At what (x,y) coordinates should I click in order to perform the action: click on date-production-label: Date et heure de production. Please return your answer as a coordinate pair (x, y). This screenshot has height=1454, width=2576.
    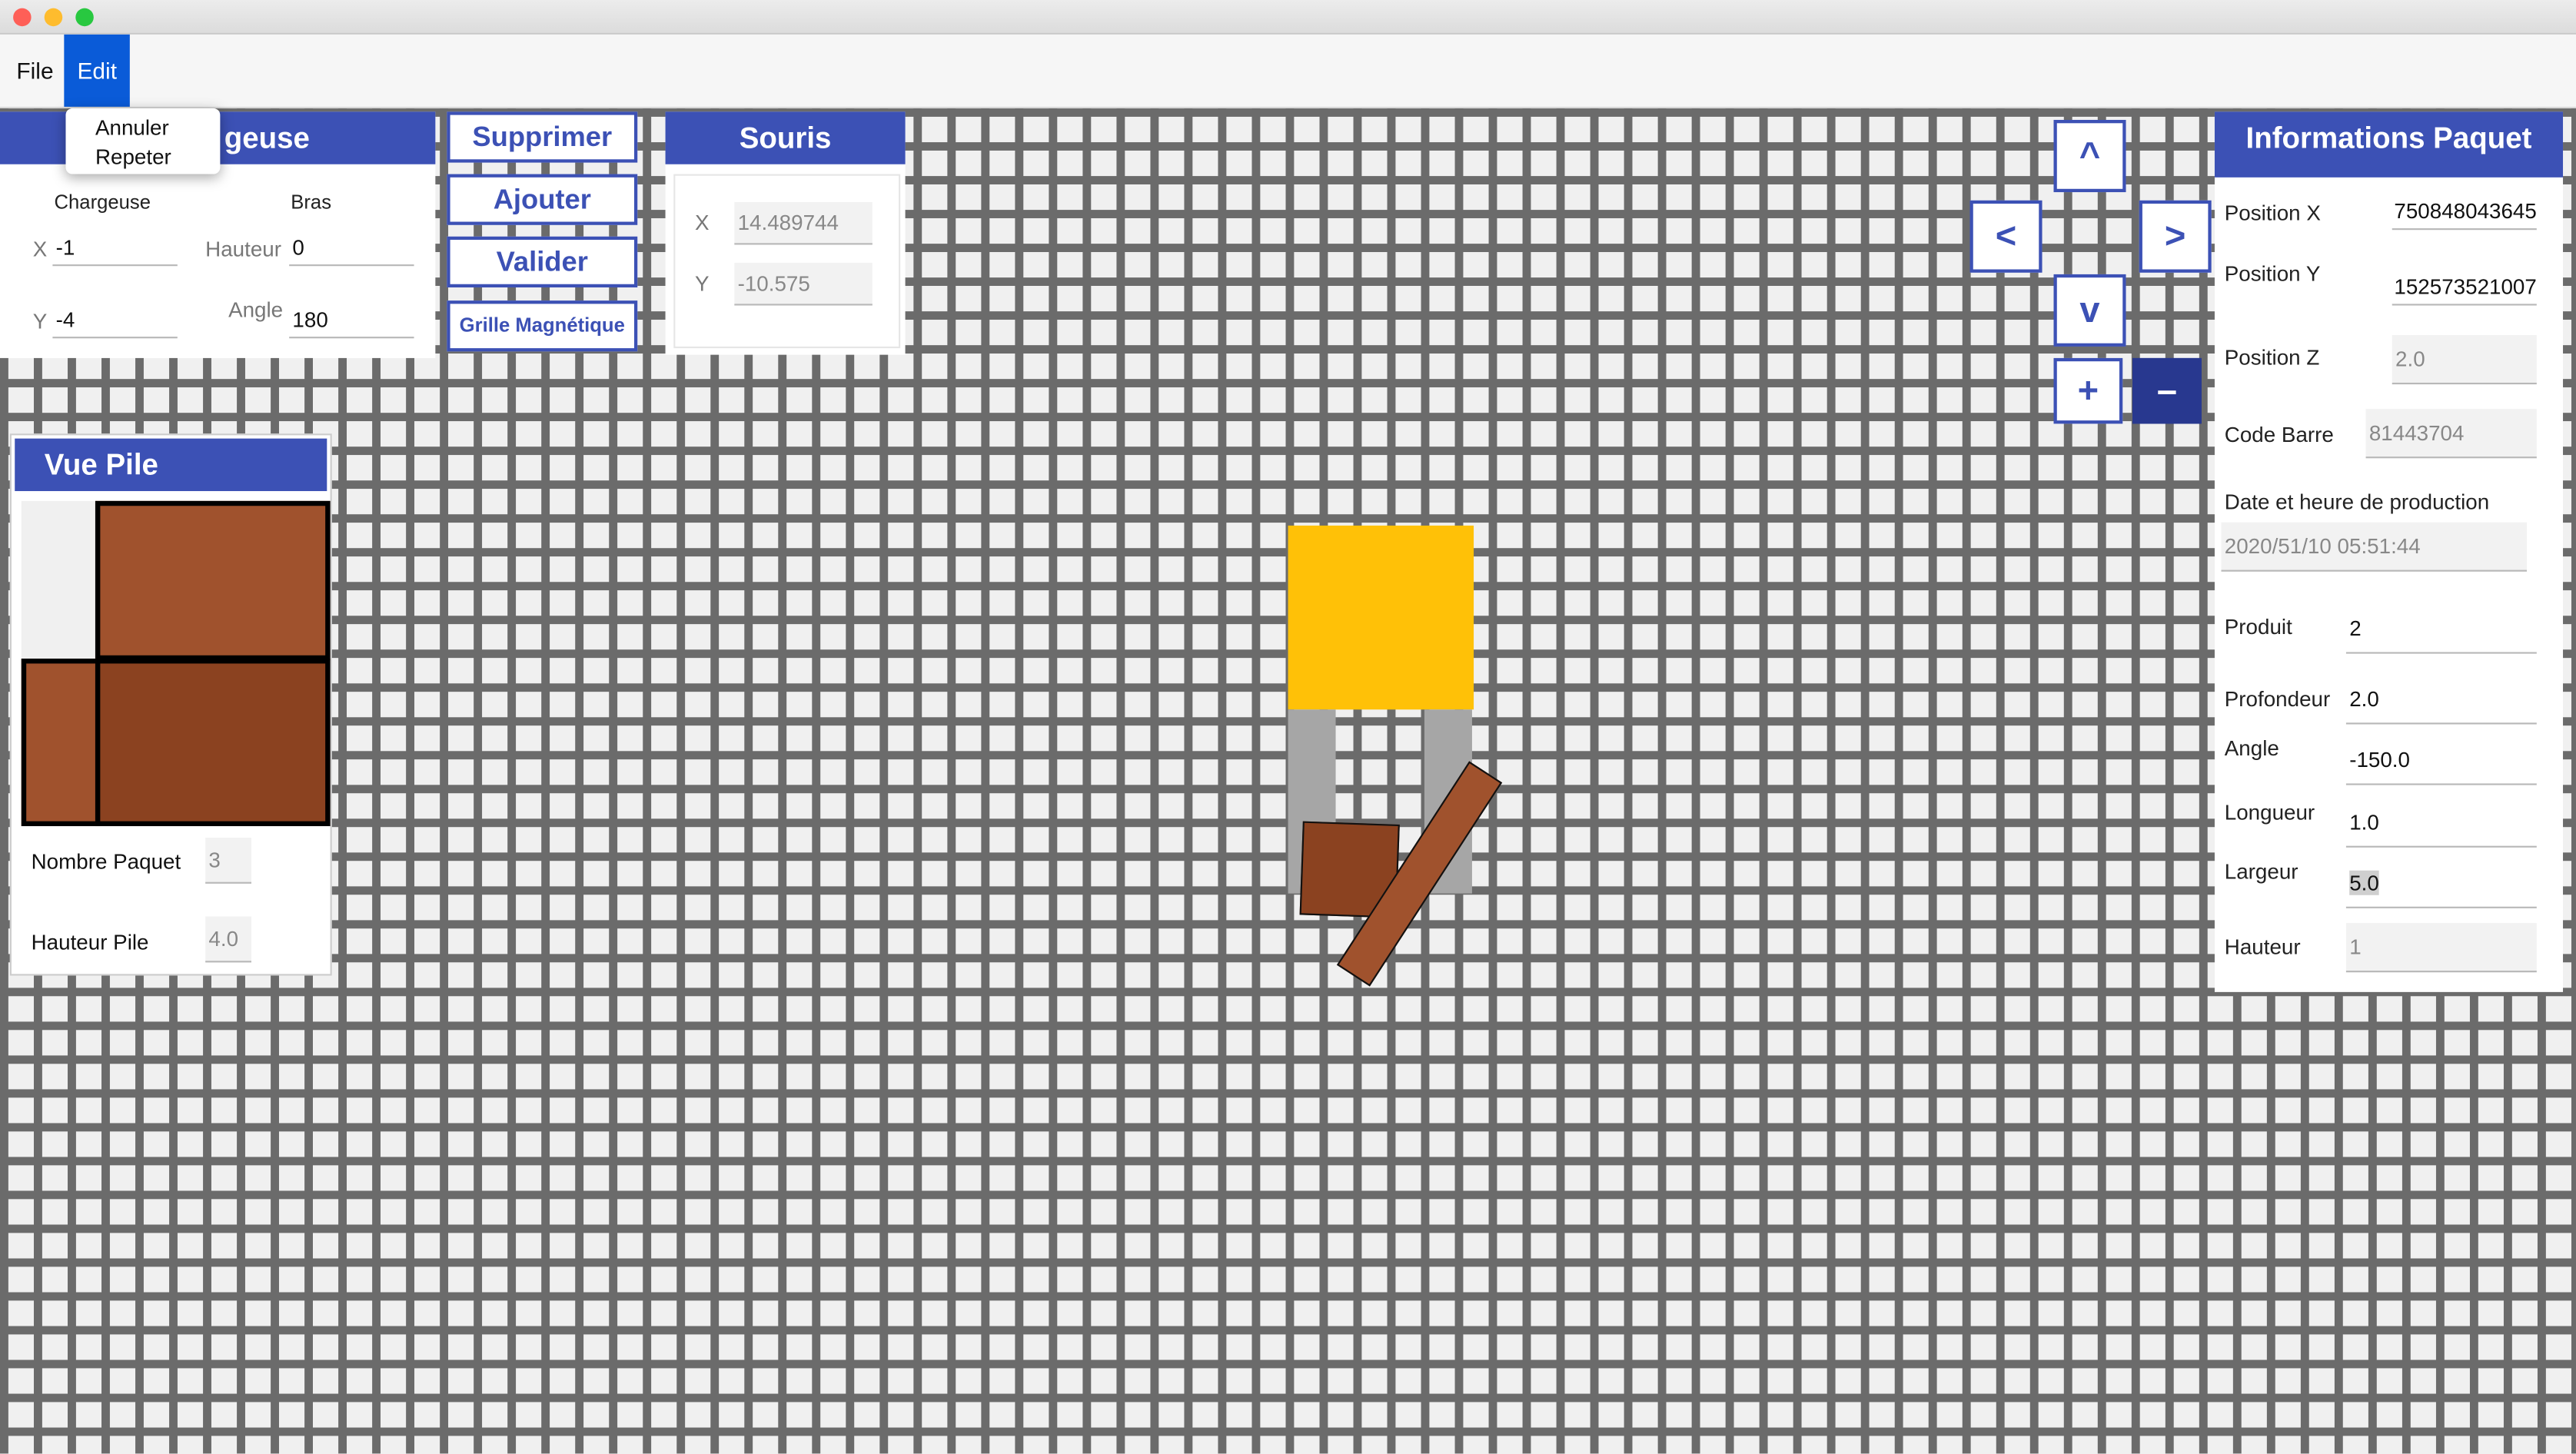
    Looking at the image, I should click on (2357, 502).